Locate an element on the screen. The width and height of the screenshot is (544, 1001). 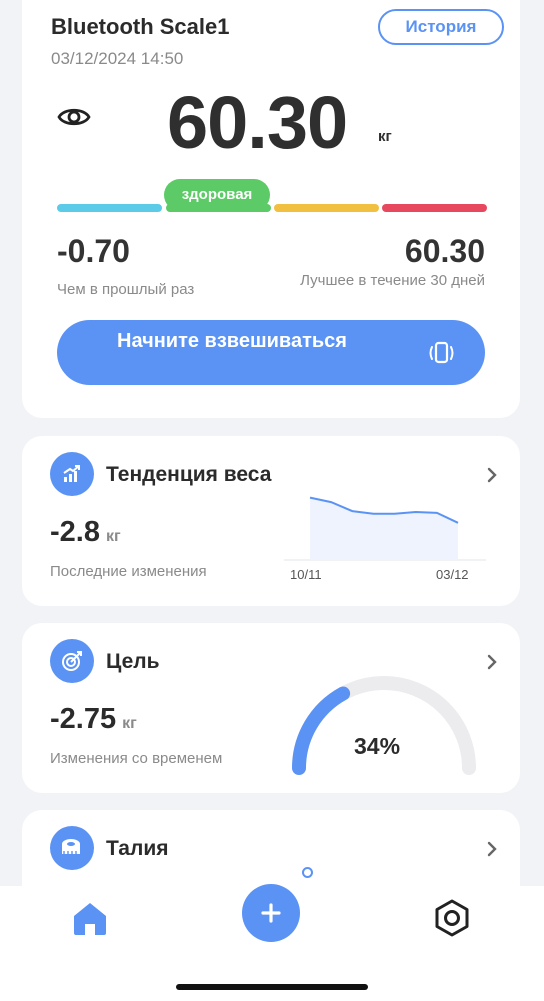
add-button is located at coordinates (271, 913).